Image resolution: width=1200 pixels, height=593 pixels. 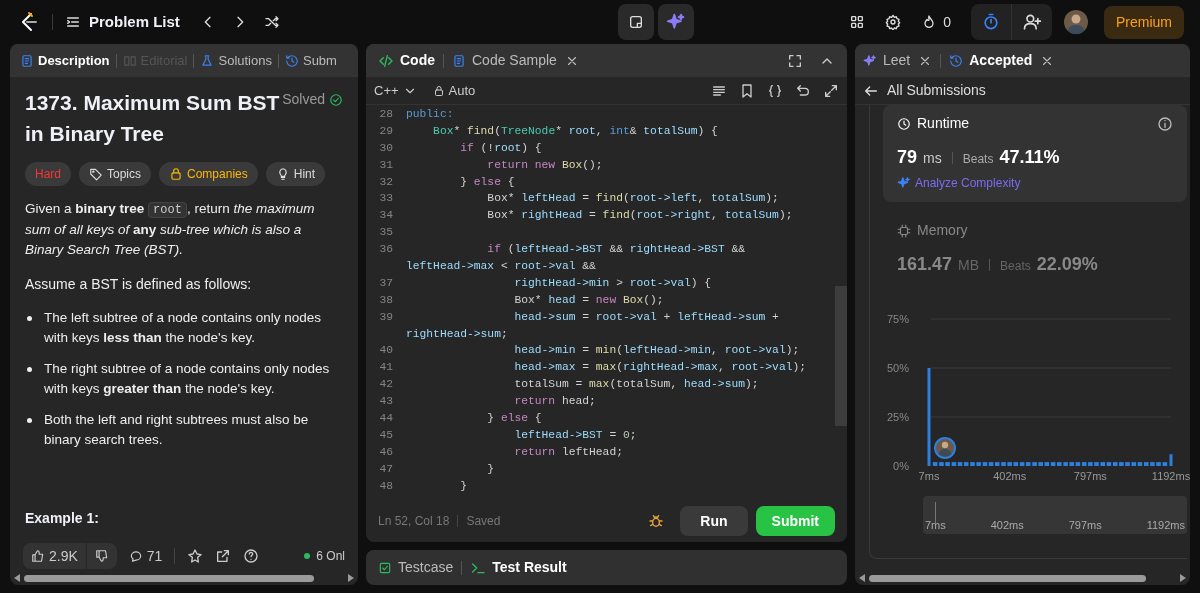 What do you see at coordinates (1035, 153) in the screenshot?
I see `metric-card: Runtime 79 ms Beats 47.11% Analyze Complexity` at bounding box center [1035, 153].